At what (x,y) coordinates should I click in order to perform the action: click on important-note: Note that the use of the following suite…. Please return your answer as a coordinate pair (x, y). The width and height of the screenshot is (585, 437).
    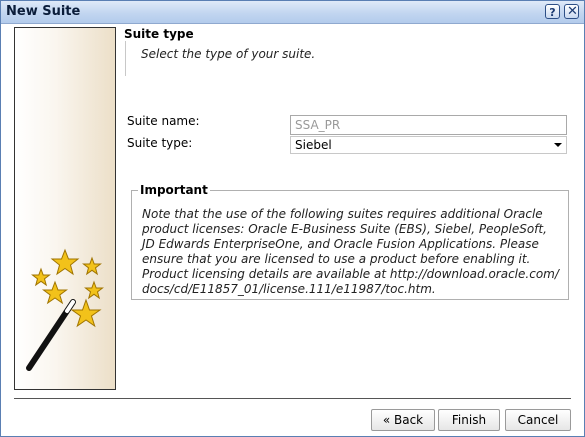
    Looking at the image, I should click on (352, 252).